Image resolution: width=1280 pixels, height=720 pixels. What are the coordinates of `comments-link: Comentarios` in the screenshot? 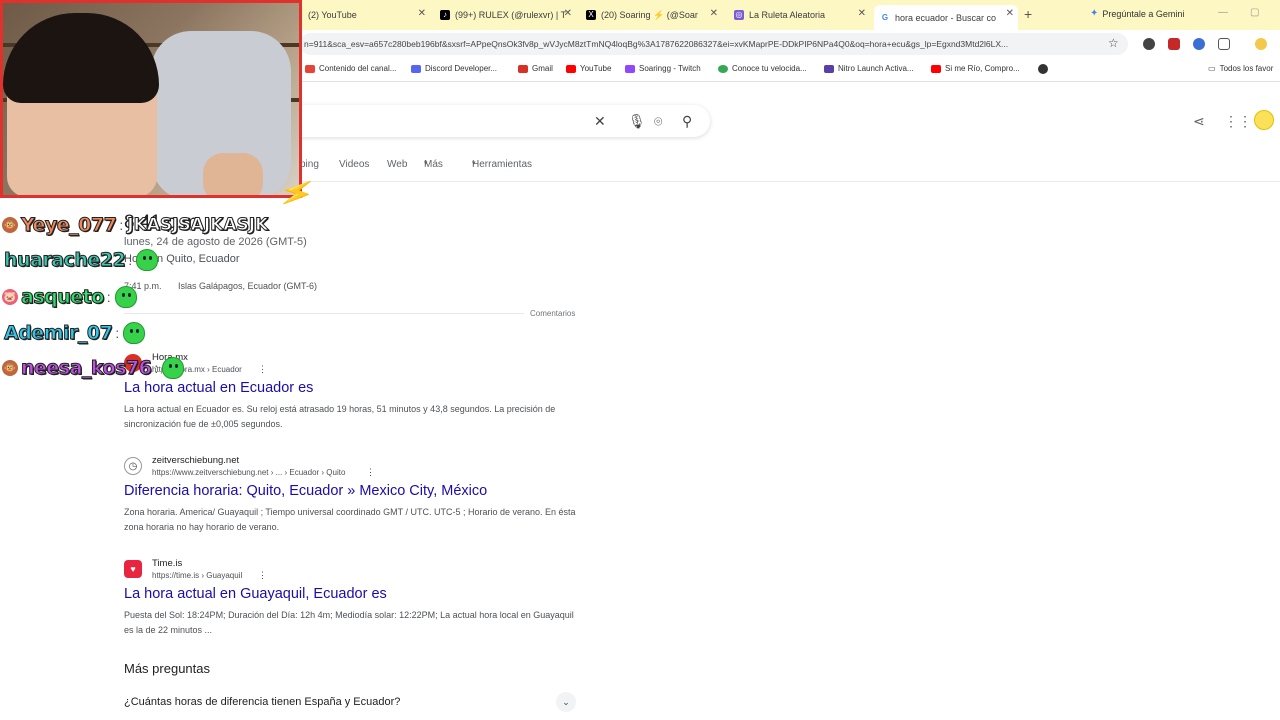 It's located at (552, 313).